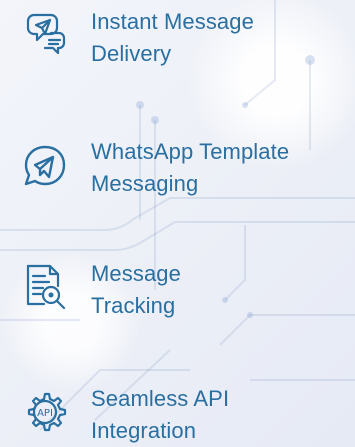 Image resolution: width=355 pixels, height=447 pixels. I want to click on feature-title-line-2: Integration, so click(144, 430).